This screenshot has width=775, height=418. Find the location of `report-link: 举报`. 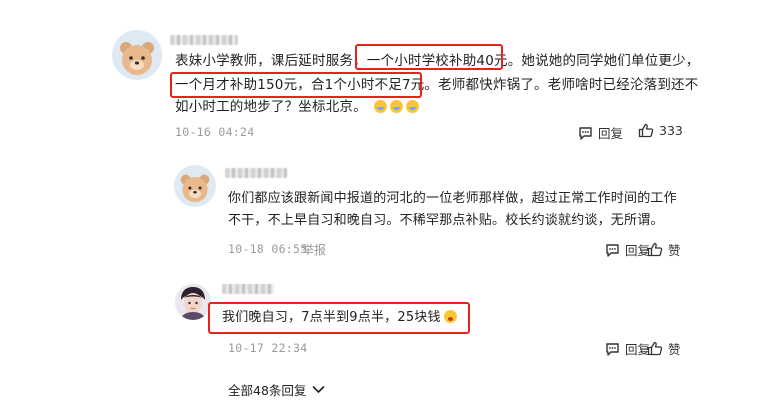

report-link: 举报 is located at coordinates (314, 249).